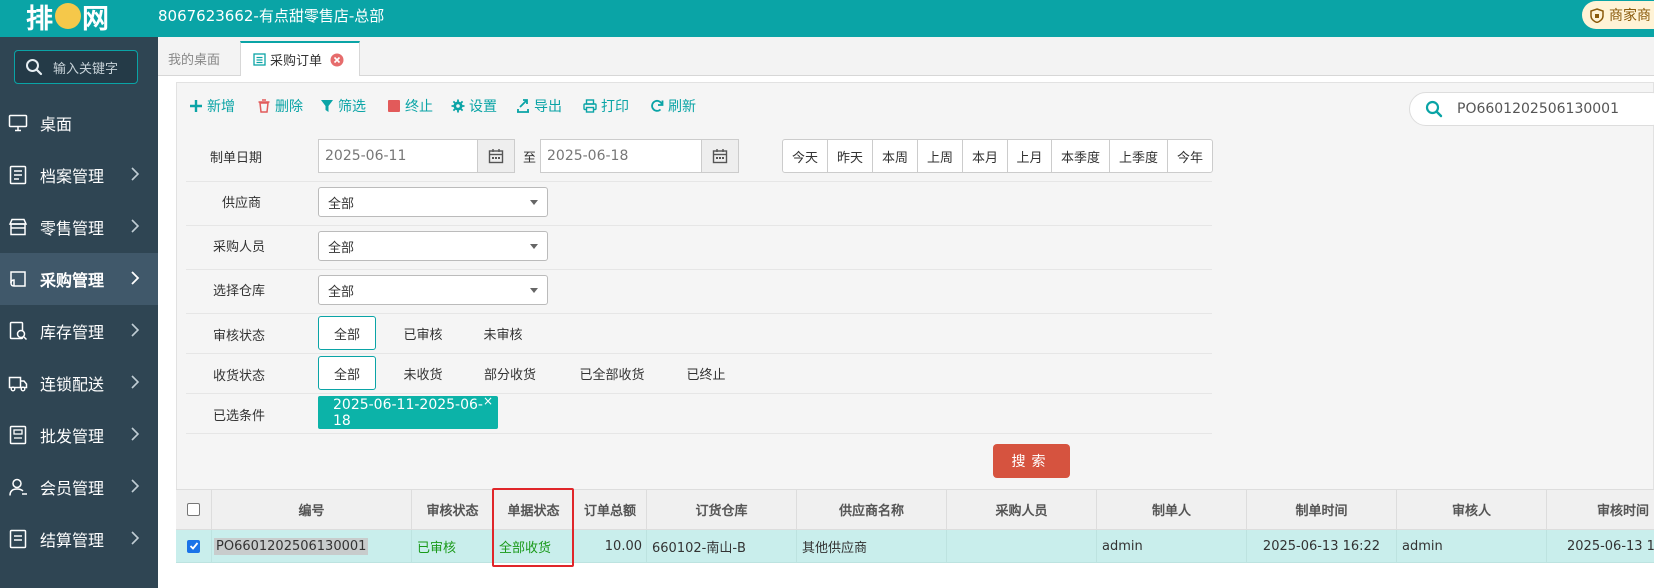 The image size is (1654, 588). Describe the element at coordinates (1321, 509) in the screenshot. I see `header-created-at: 制单时间` at that location.